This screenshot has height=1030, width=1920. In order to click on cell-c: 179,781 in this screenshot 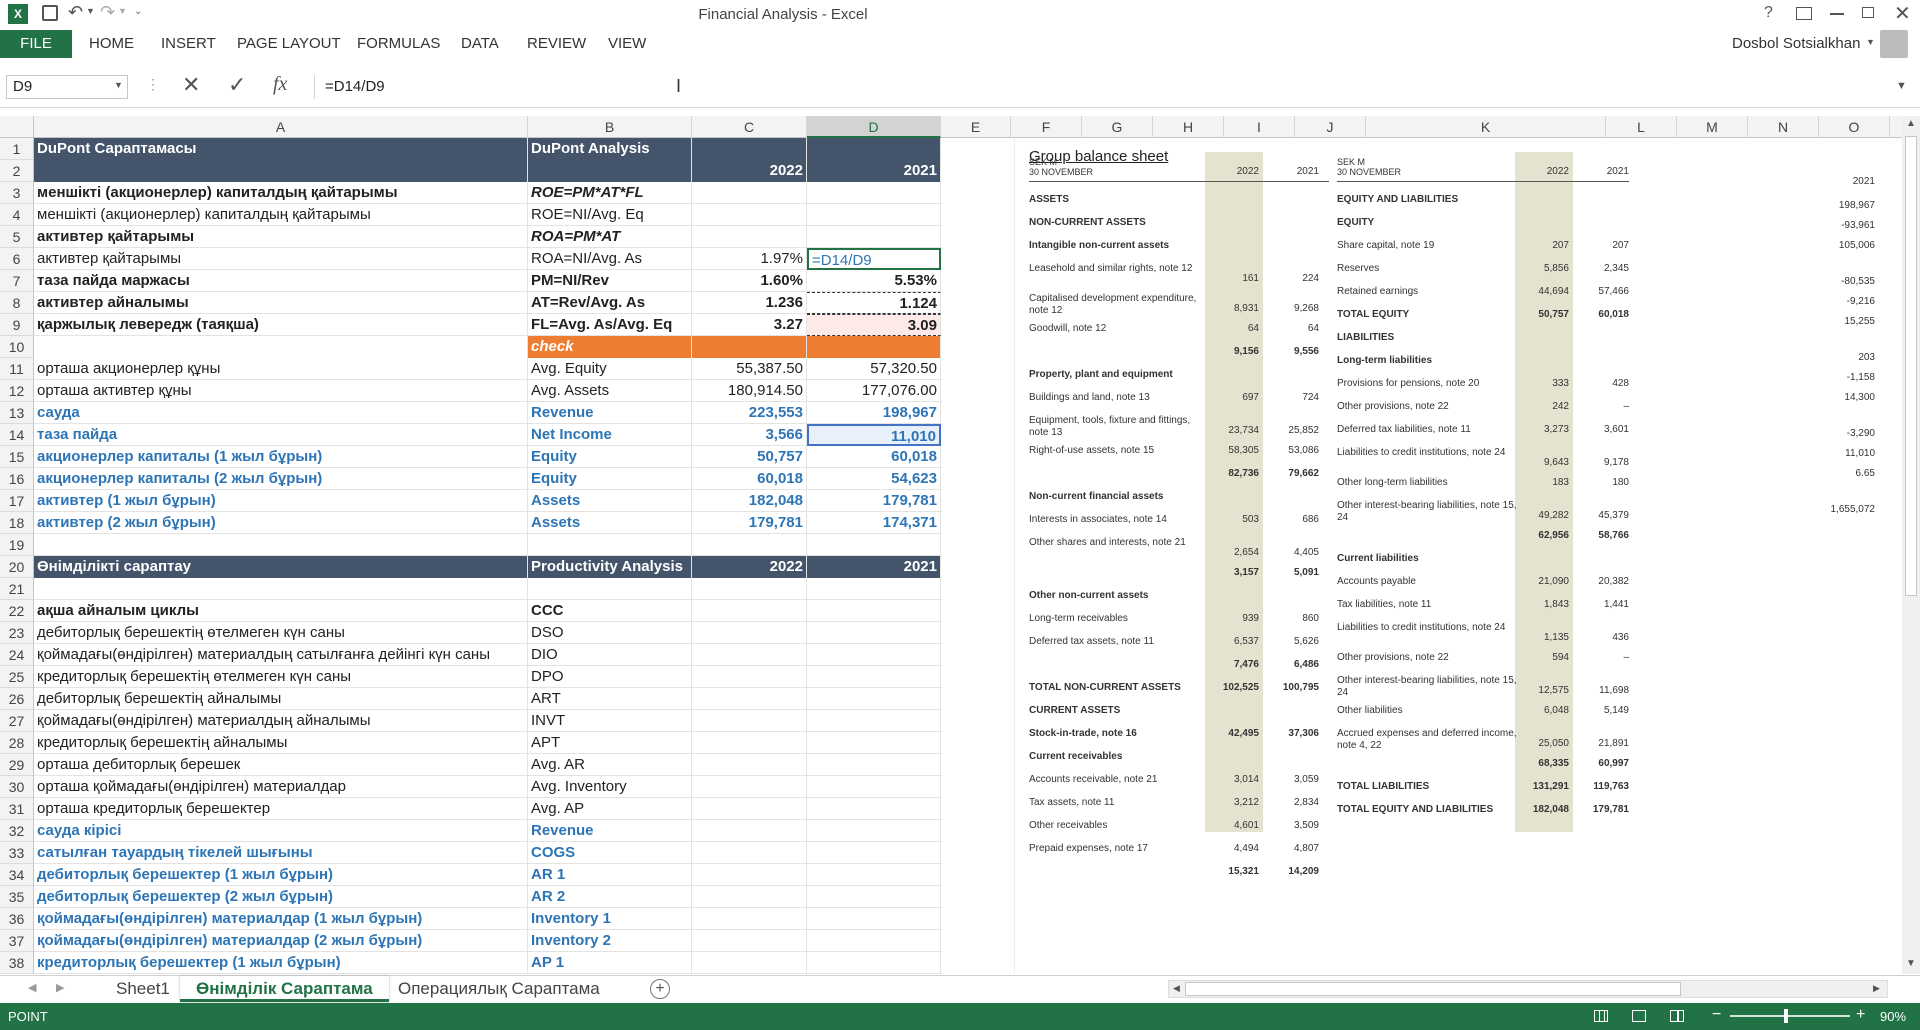, I will do `click(749, 523)`.